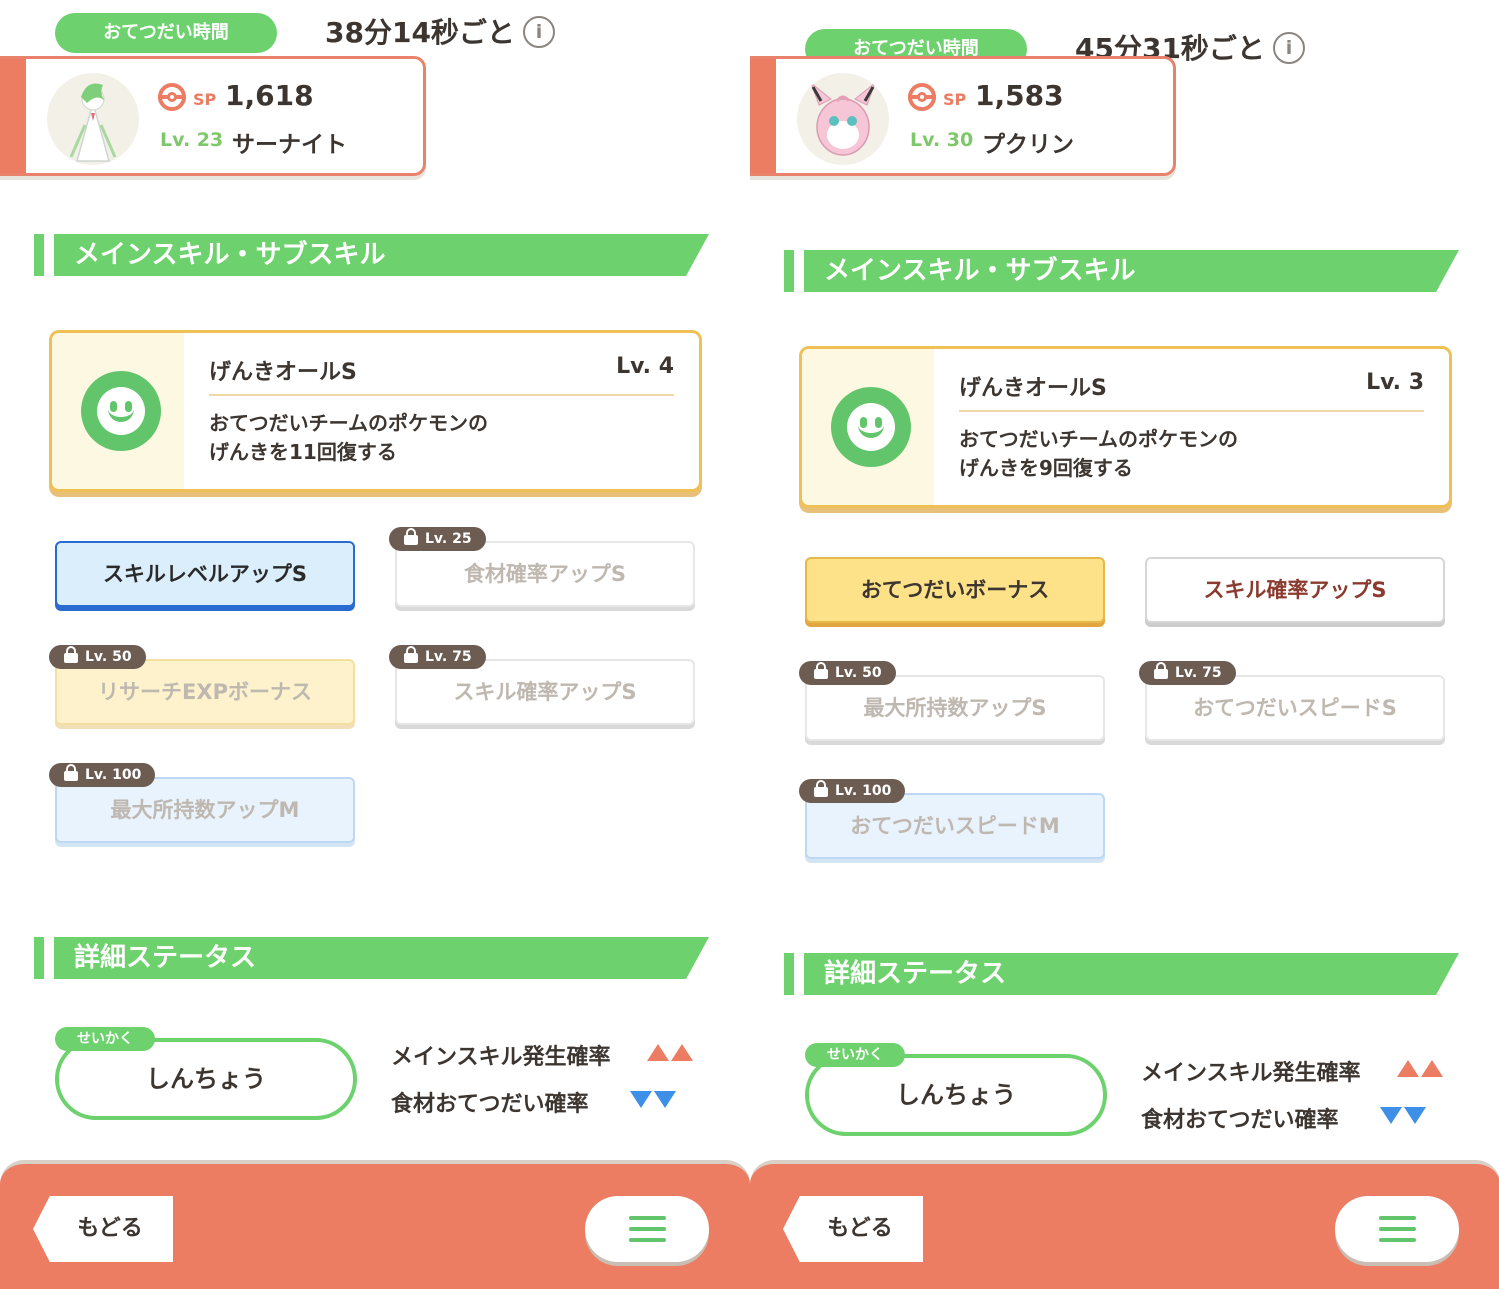  What do you see at coordinates (1179, 454) in the screenshot?
I see `main-skill-description: おてつだいチームのポケモンの げんきを9回復する` at bounding box center [1179, 454].